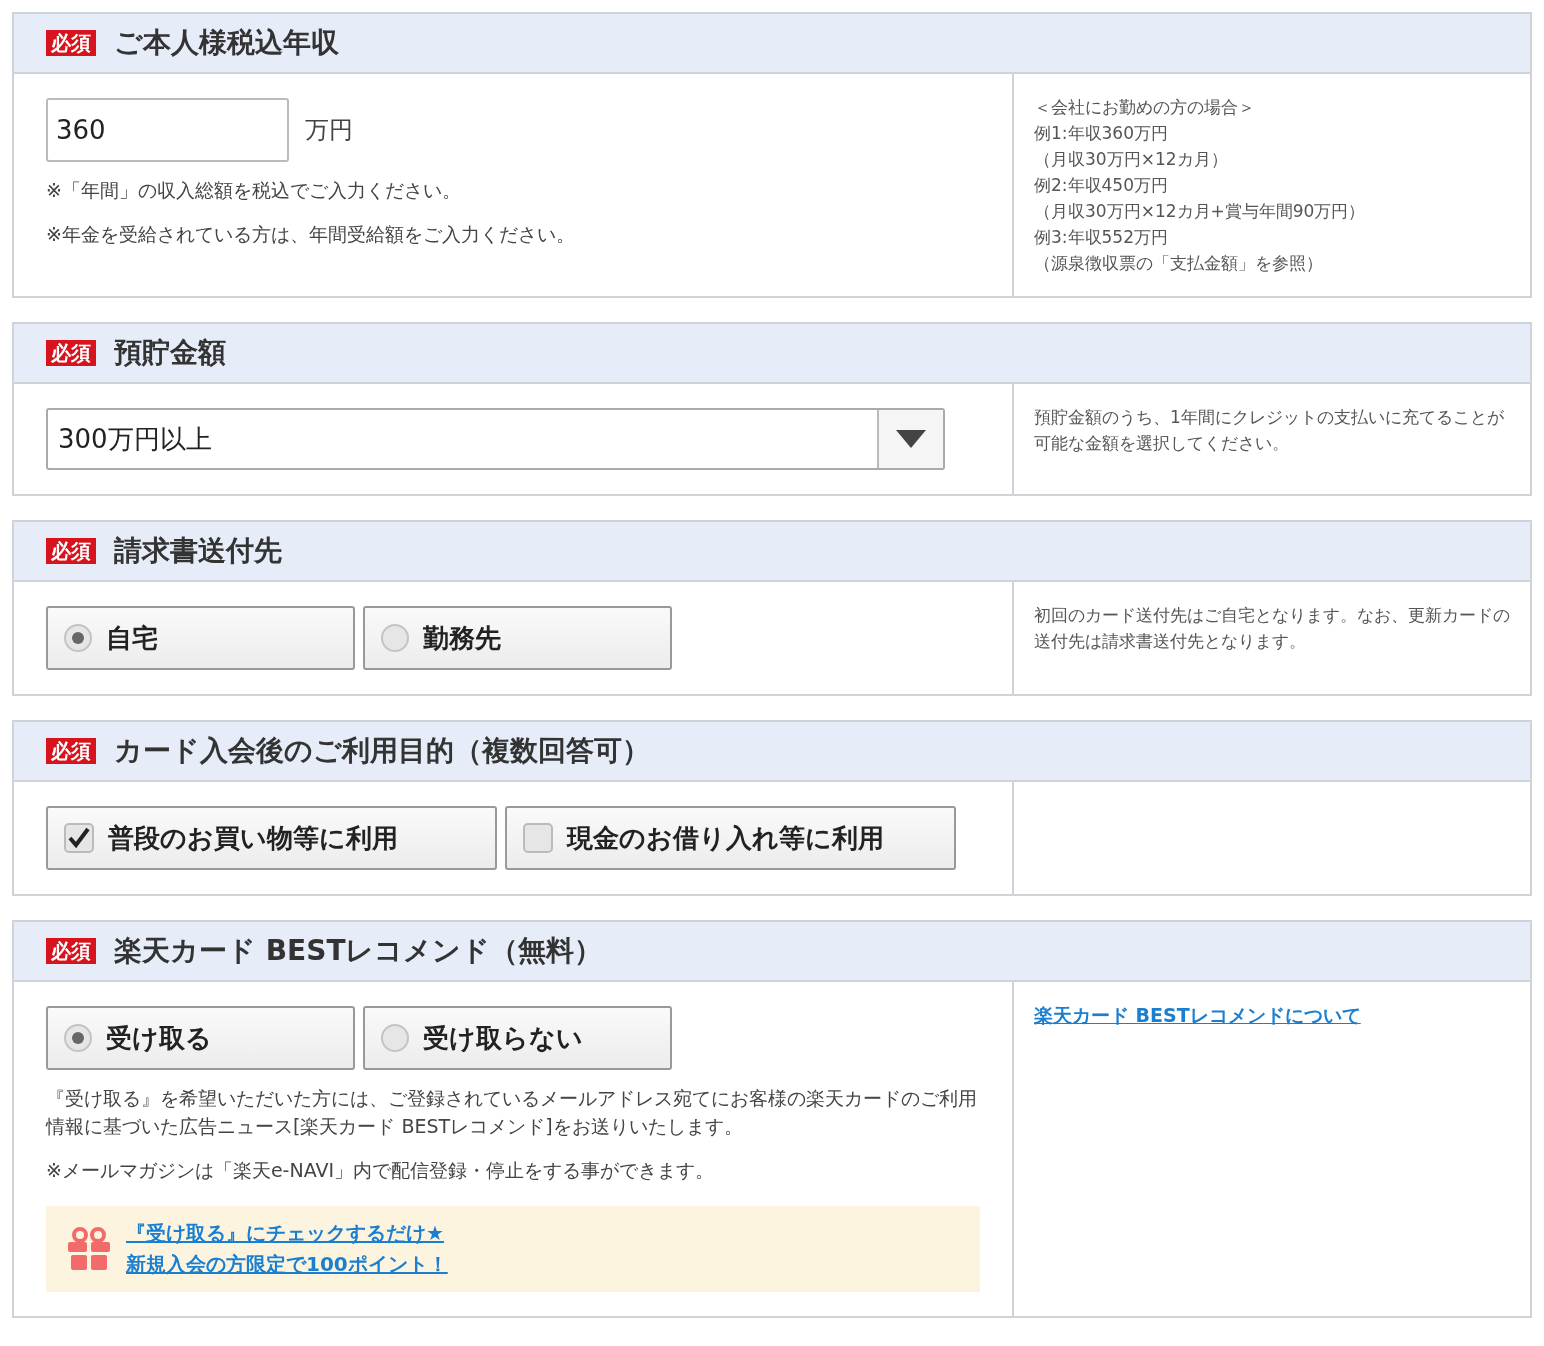  What do you see at coordinates (1145, 107) in the screenshot?
I see `help-text: ＜会社にお勤めの方の場合＞` at bounding box center [1145, 107].